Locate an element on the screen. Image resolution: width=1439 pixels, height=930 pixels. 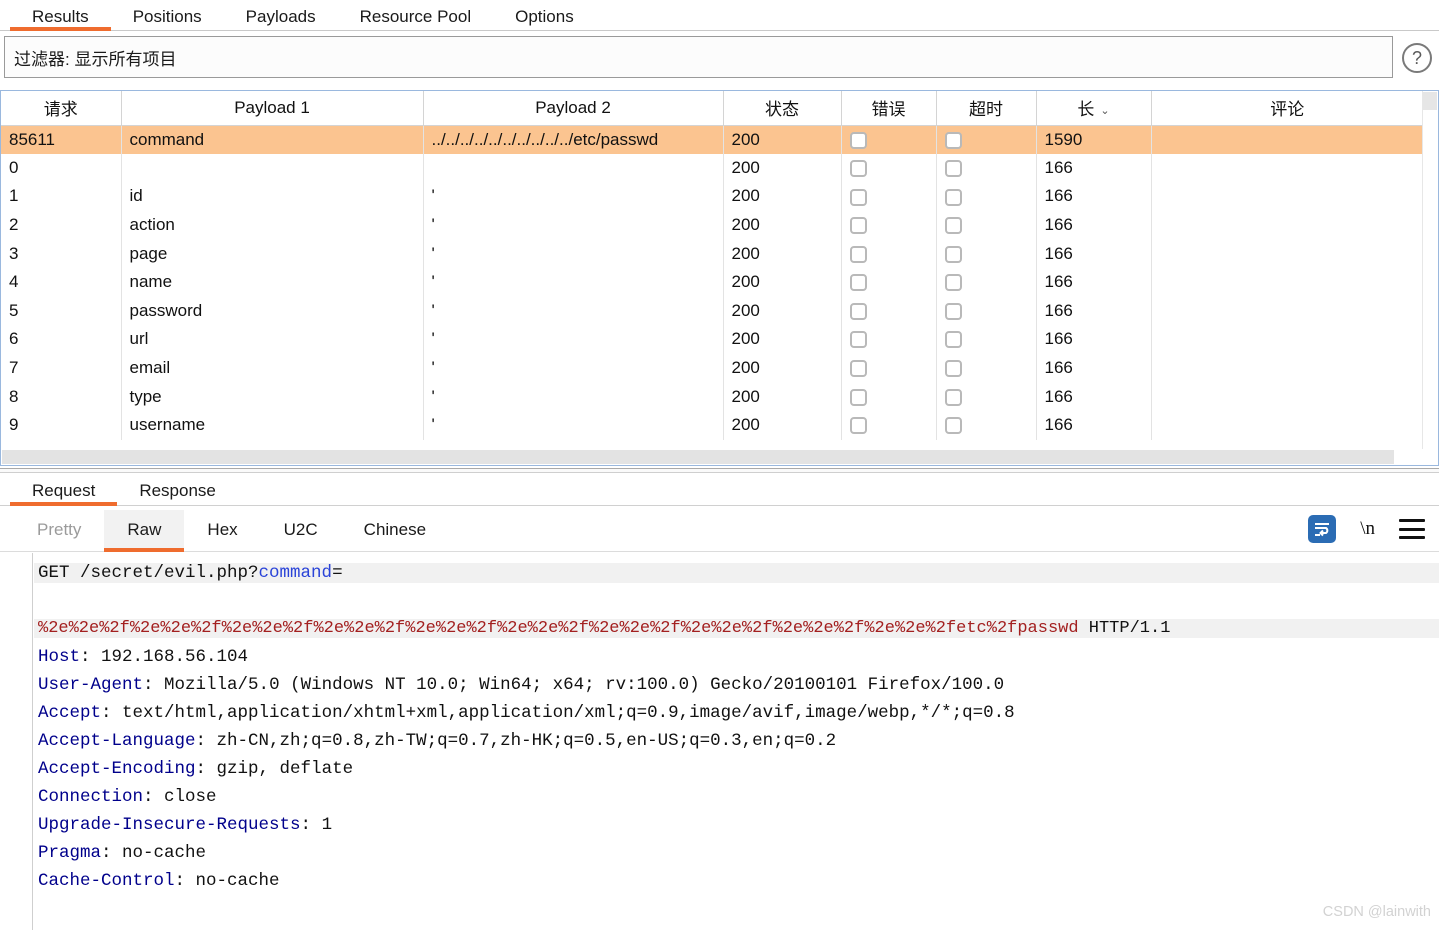
view-tab-hex: Hex is located at coordinates (222, 531).